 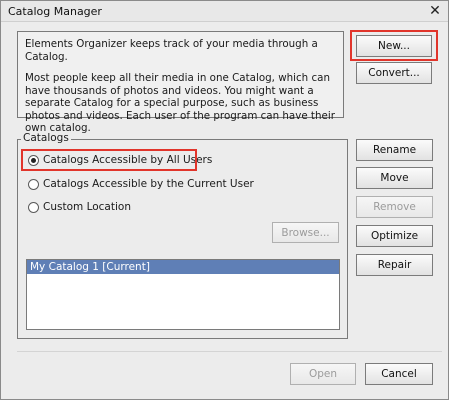 What do you see at coordinates (128, 160) in the screenshot?
I see `radio-all-users-label: Catalogs Accessible by All Users` at bounding box center [128, 160].